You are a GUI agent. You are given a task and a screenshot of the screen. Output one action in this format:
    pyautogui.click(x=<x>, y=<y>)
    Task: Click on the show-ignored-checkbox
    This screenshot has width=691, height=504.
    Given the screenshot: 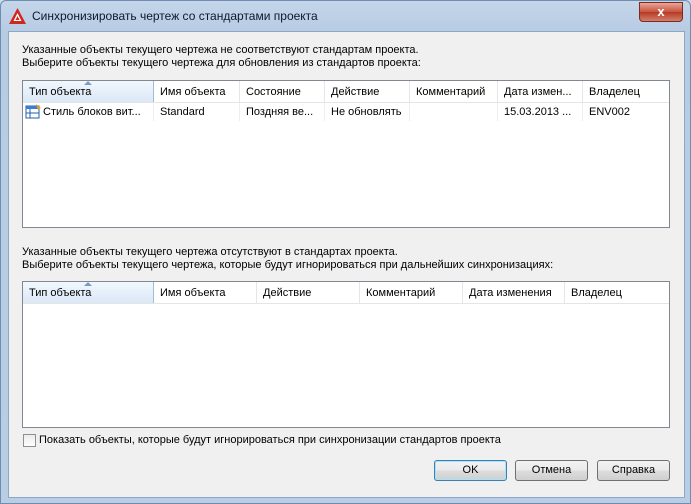 What is the action you would take?
    pyautogui.click(x=29, y=440)
    